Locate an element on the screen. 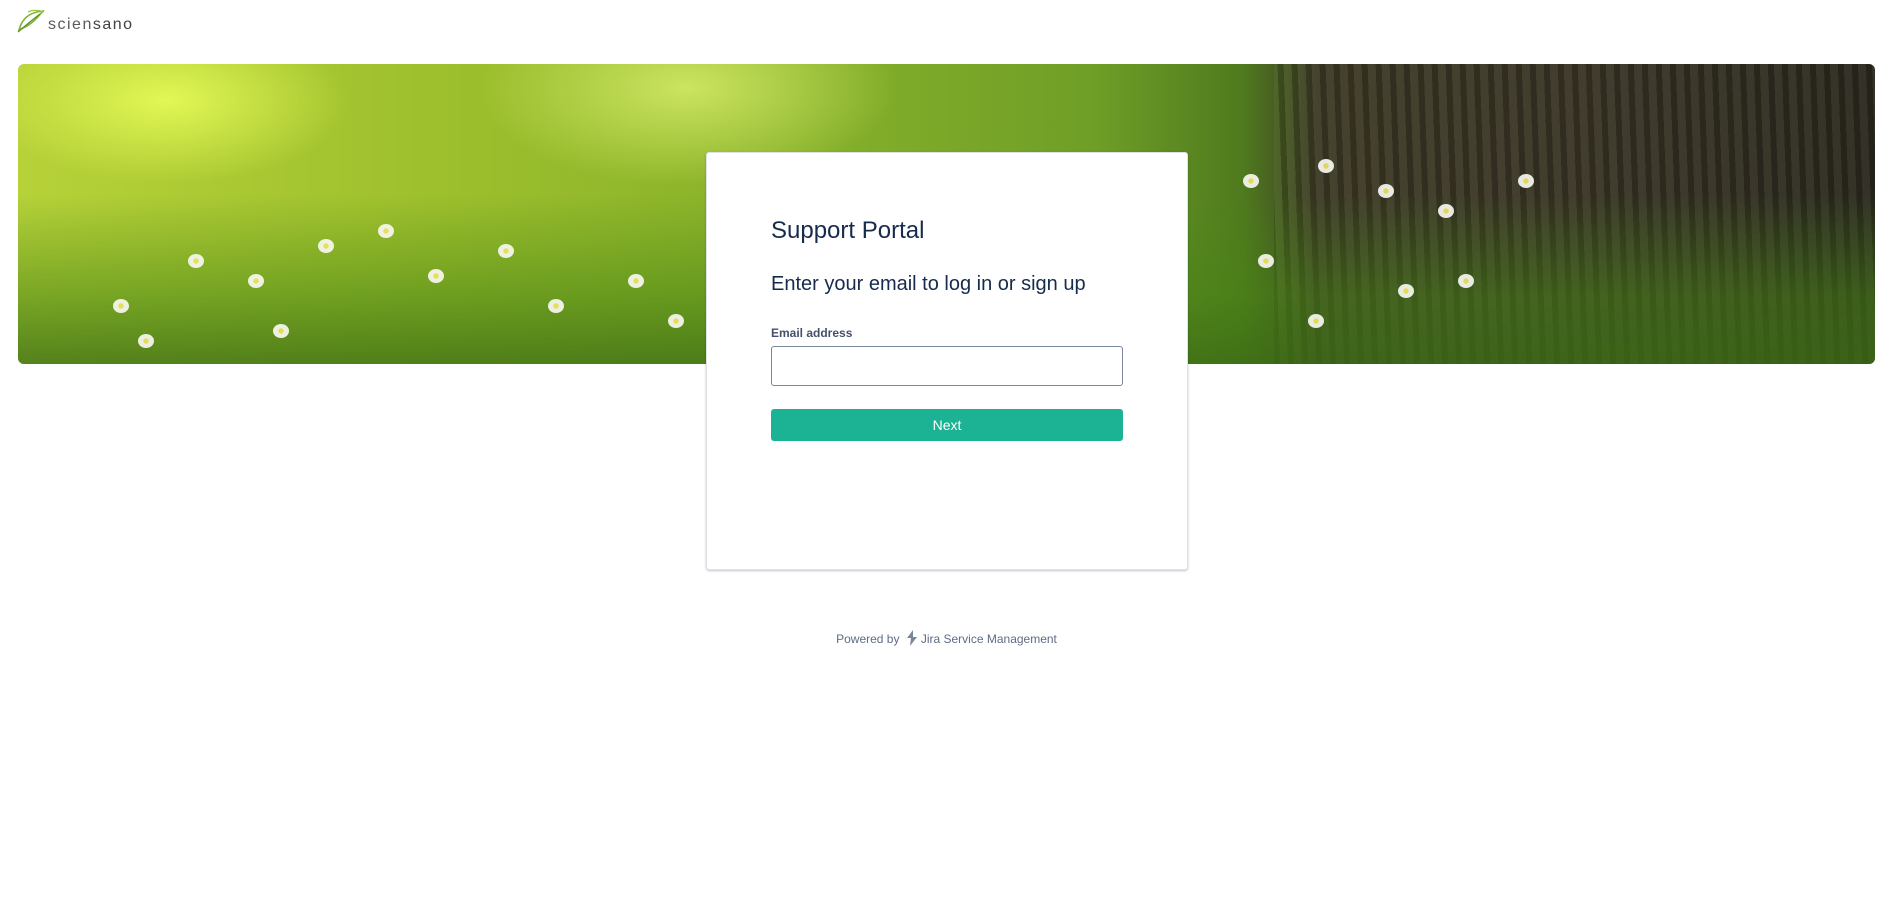 This screenshot has height=921, width=1893. logo-text-sano: sano is located at coordinates (113, 24).